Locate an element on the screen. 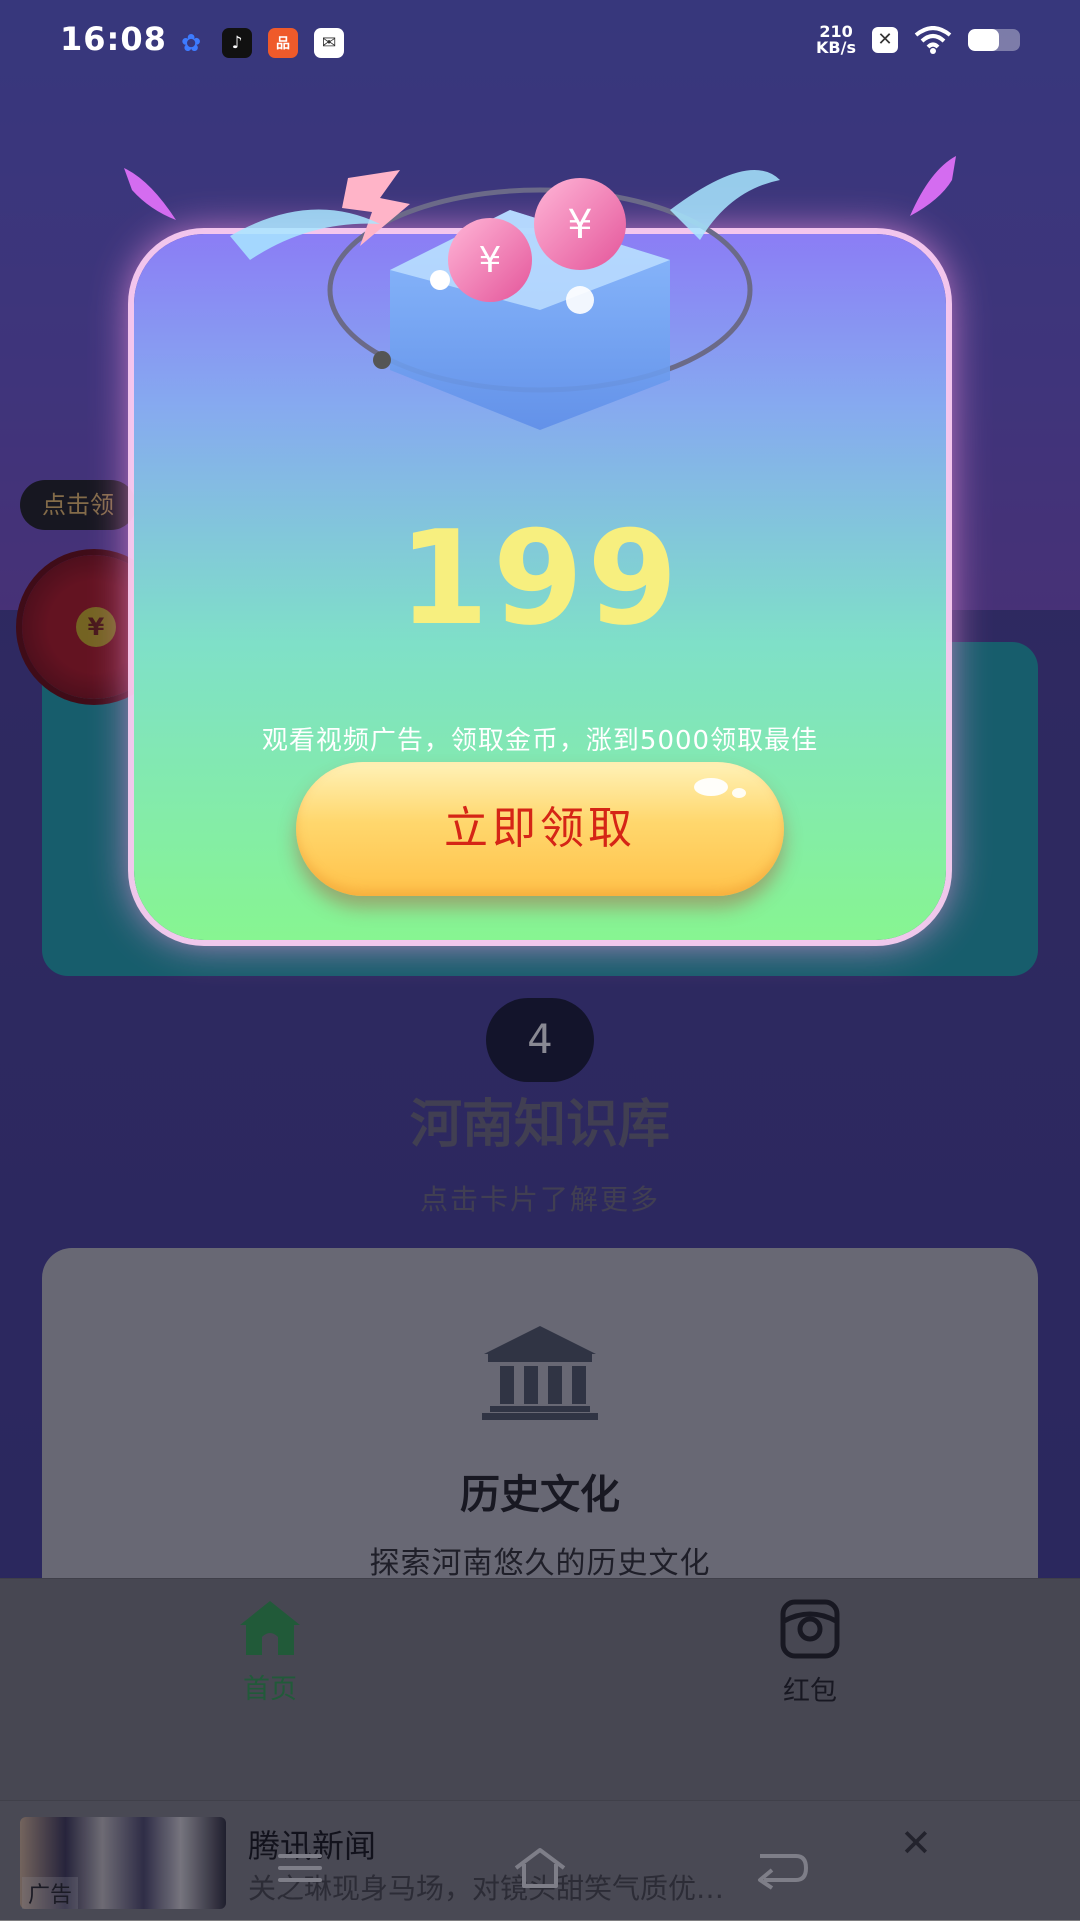 Image resolution: width=1080 pixels, height=1921 pixels. claim-now-button: 立即领取 is located at coordinates (540, 829).